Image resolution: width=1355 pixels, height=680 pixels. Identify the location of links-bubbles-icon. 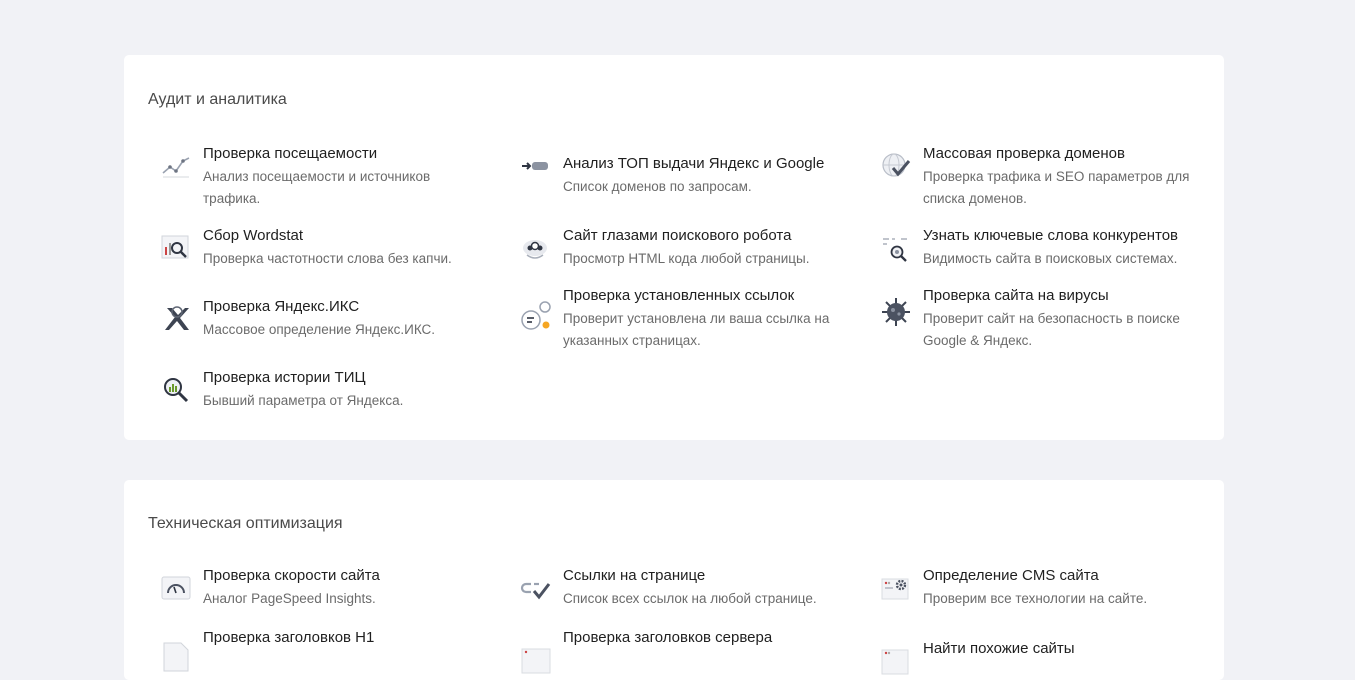
(536, 316).